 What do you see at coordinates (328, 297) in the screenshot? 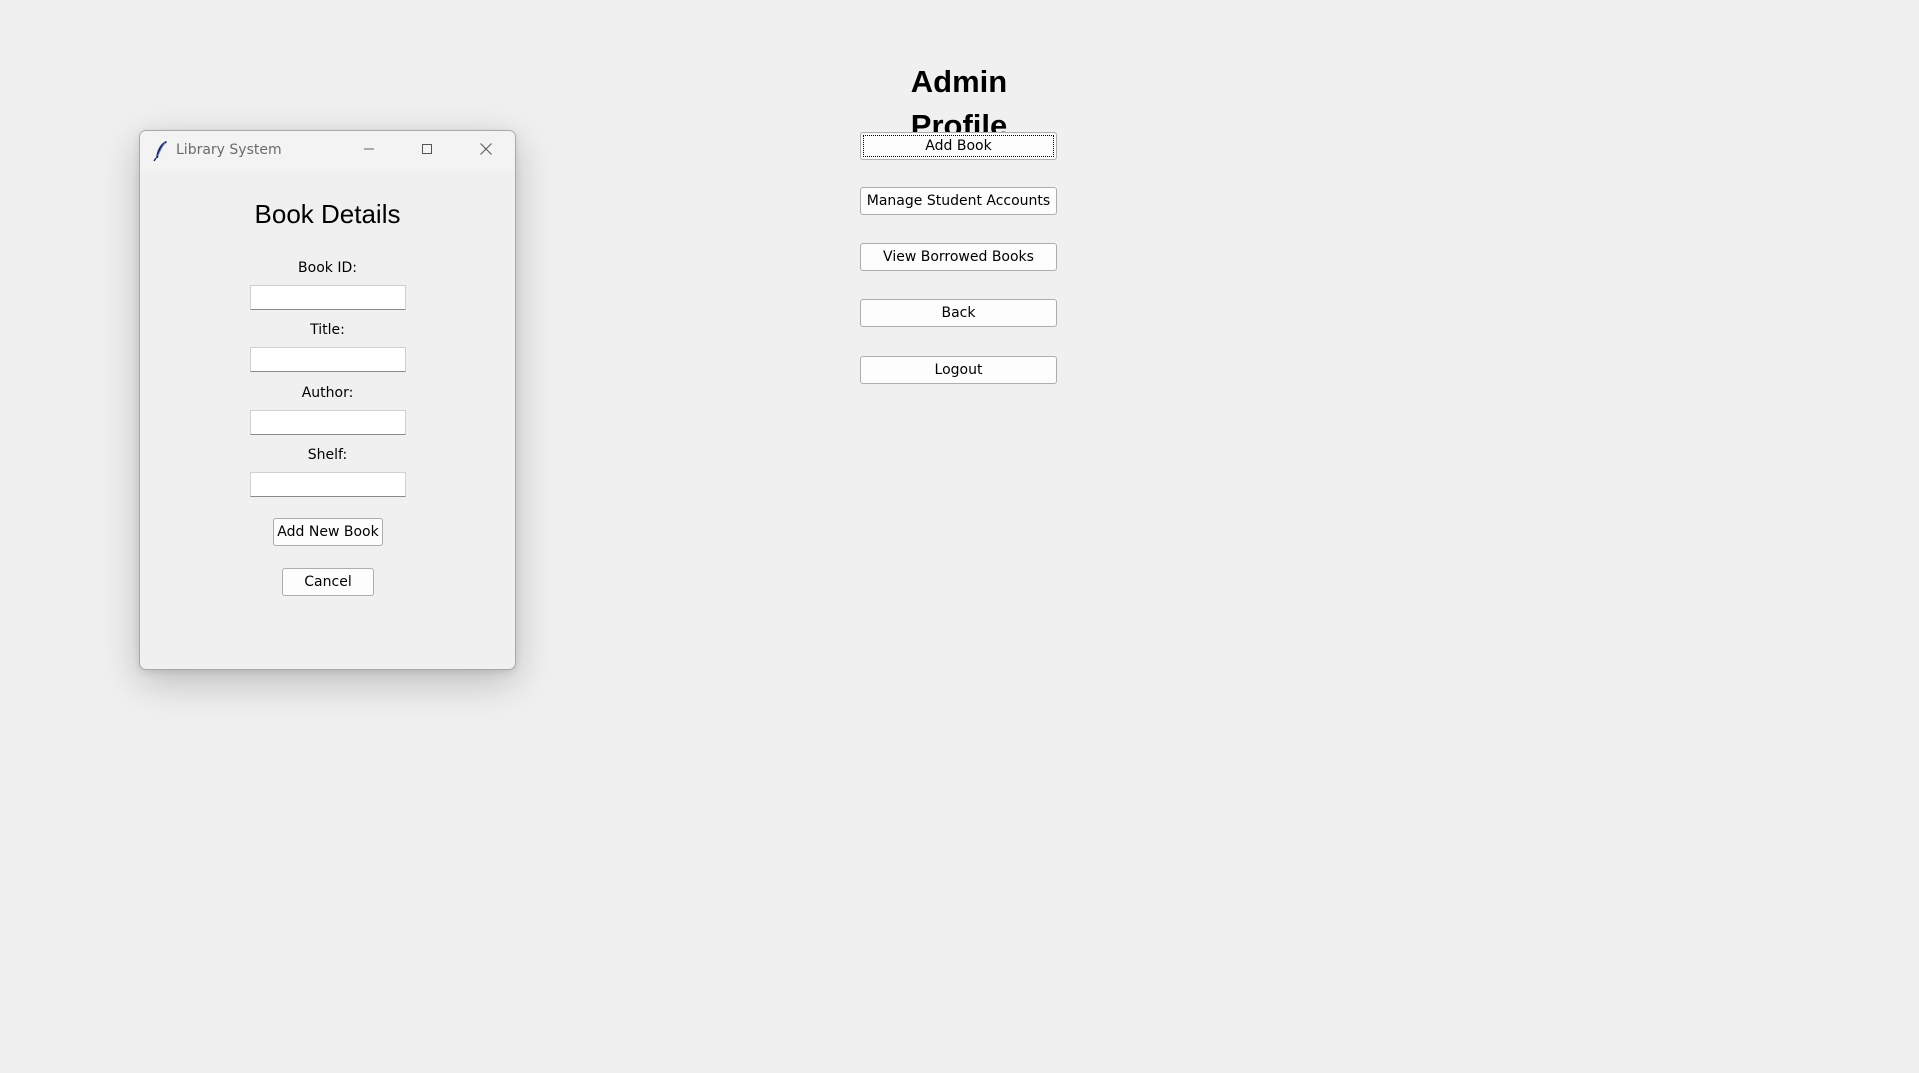
I see `book-id-input` at bounding box center [328, 297].